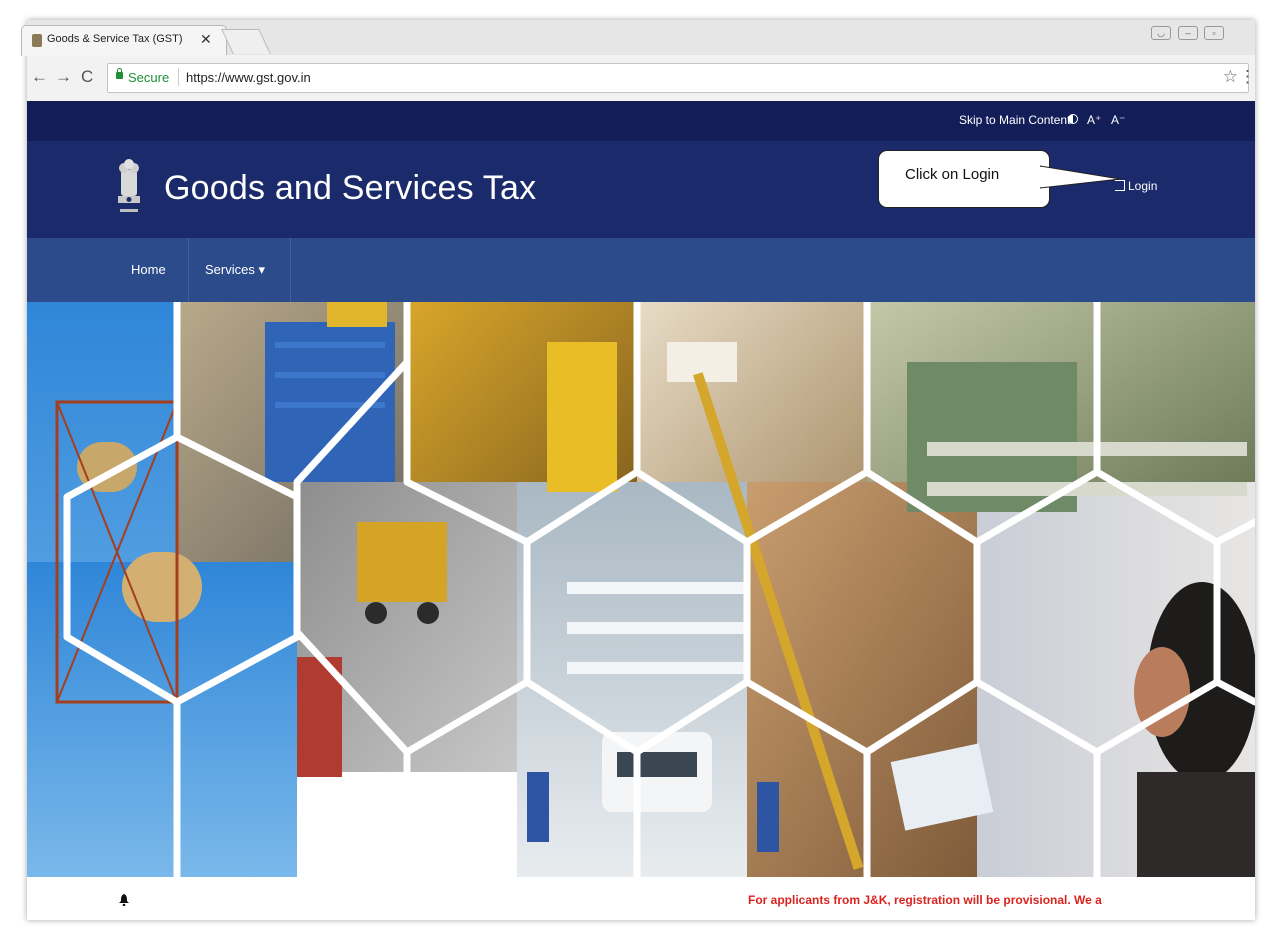  Describe the element at coordinates (1094, 120) in the screenshot. I see `font-increase-button: A⁺` at that location.